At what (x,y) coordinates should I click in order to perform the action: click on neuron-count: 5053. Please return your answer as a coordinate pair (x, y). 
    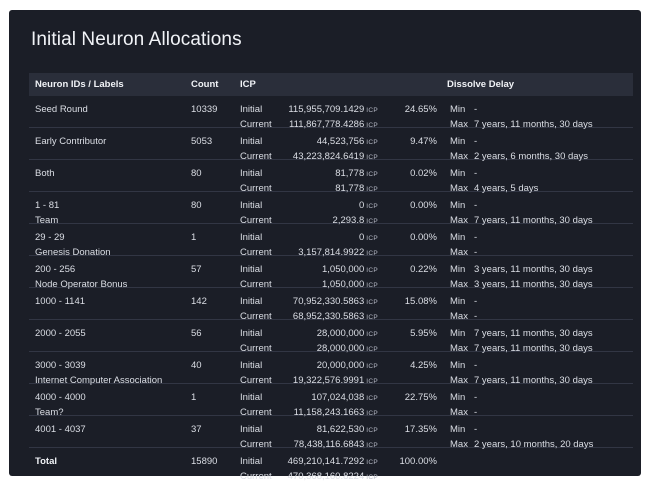
    Looking at the image, I should click on (202, 141).